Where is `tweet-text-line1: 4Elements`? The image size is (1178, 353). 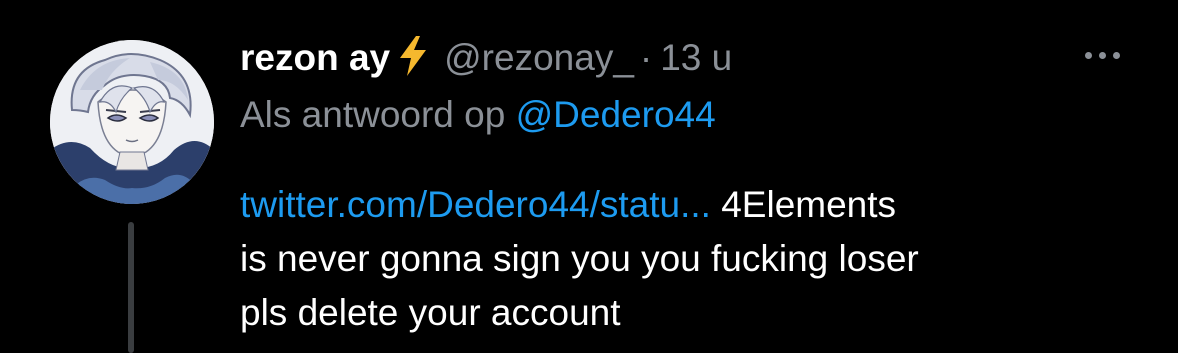 tweet-text-line1: 4Elements is located at coordinates (803, 204).